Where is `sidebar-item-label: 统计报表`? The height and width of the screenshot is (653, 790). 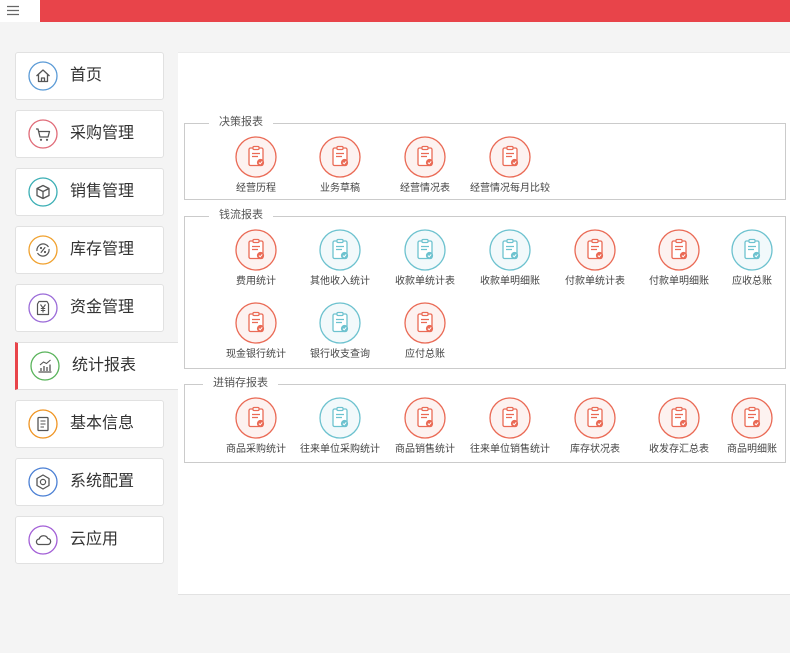 sidebar-item-label: 统计报表 is located at coordinates (104, 365).